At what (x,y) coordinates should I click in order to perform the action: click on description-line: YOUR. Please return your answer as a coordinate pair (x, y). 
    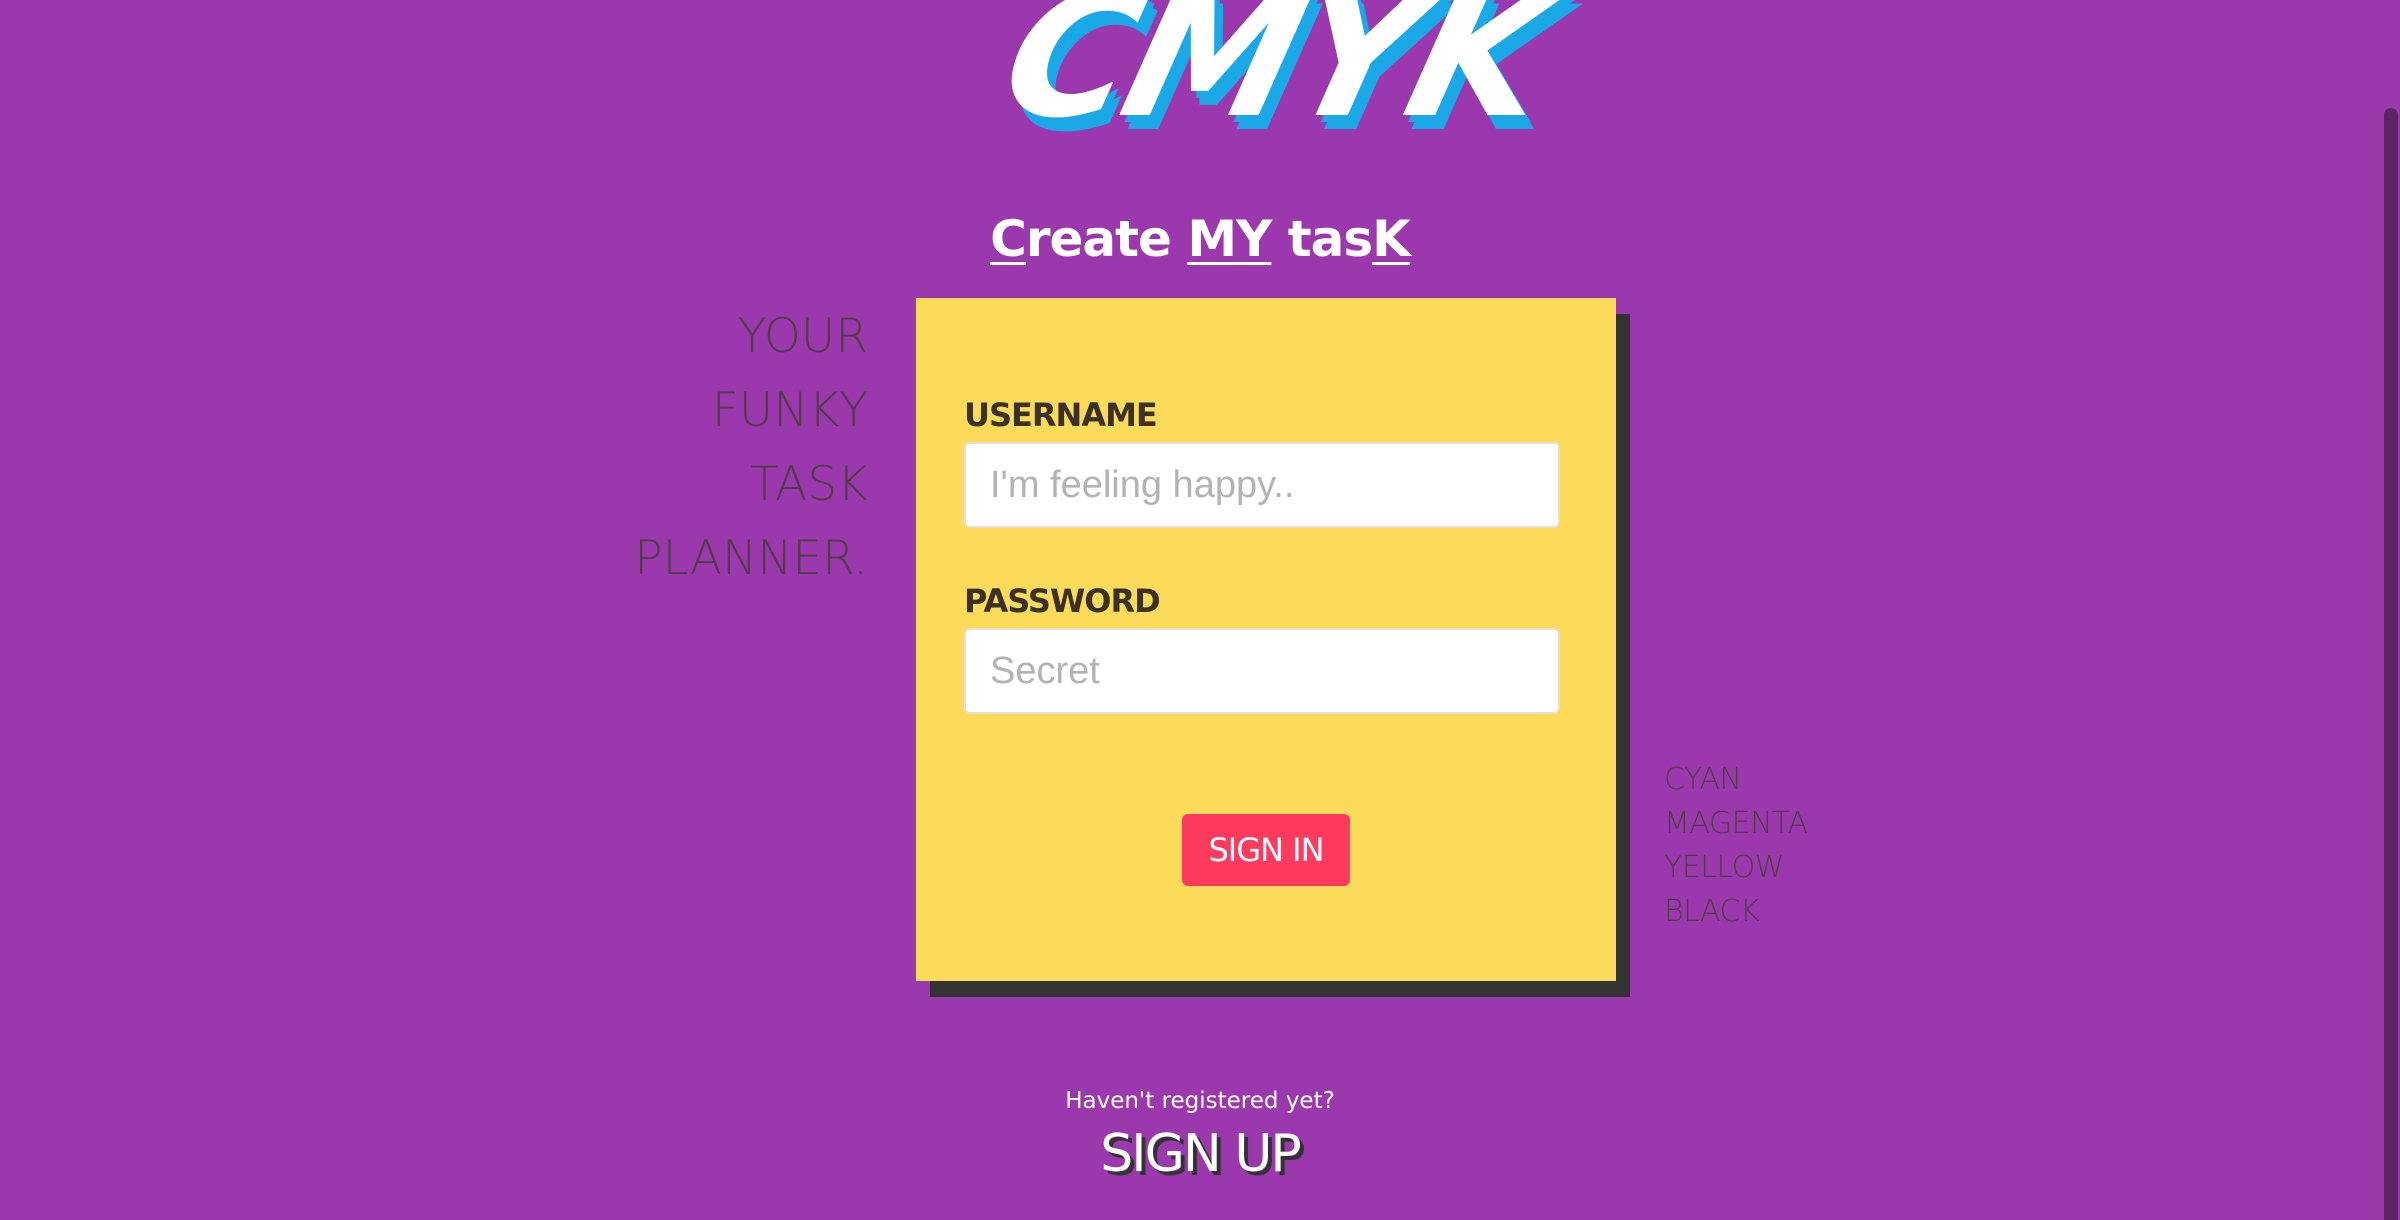
    Looking at the image, I should click on (802, 336).